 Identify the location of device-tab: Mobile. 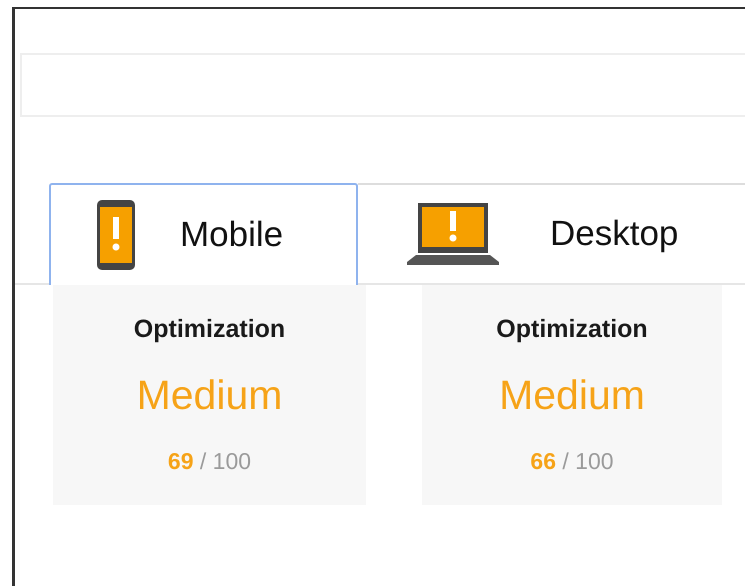
(203, 234).